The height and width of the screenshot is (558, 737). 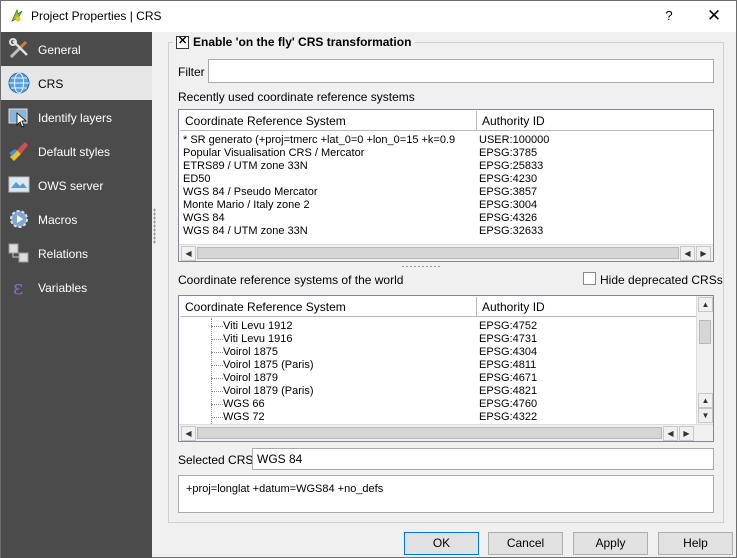 What do you see at coordinates (508, 326) in the screenshot?
I see `world-row-id: EPSG:4752` at bounding box center [508, 326].